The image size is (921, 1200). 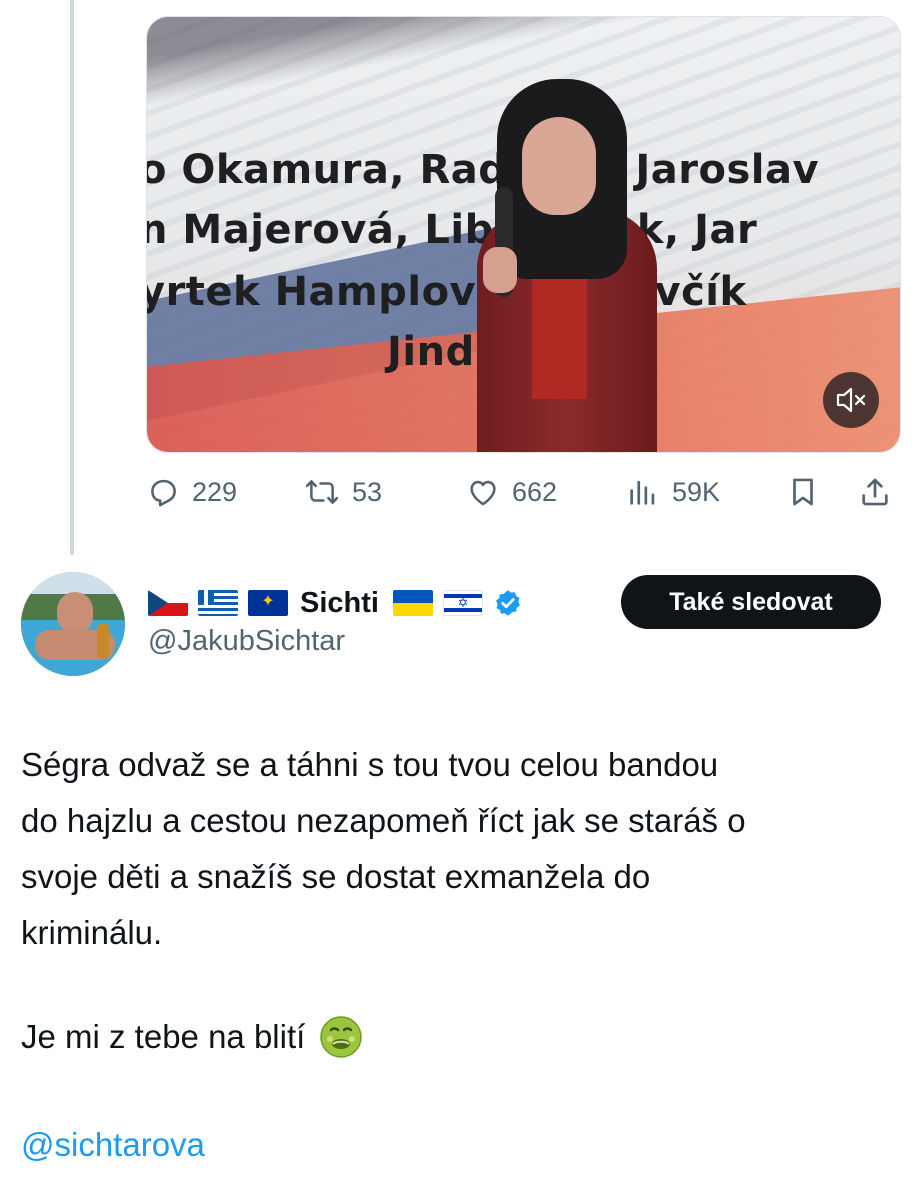 What do you see at coordinates (72, 277) in the screenshot?
I see `thread-connector-line` at bounding box center [72, 277].